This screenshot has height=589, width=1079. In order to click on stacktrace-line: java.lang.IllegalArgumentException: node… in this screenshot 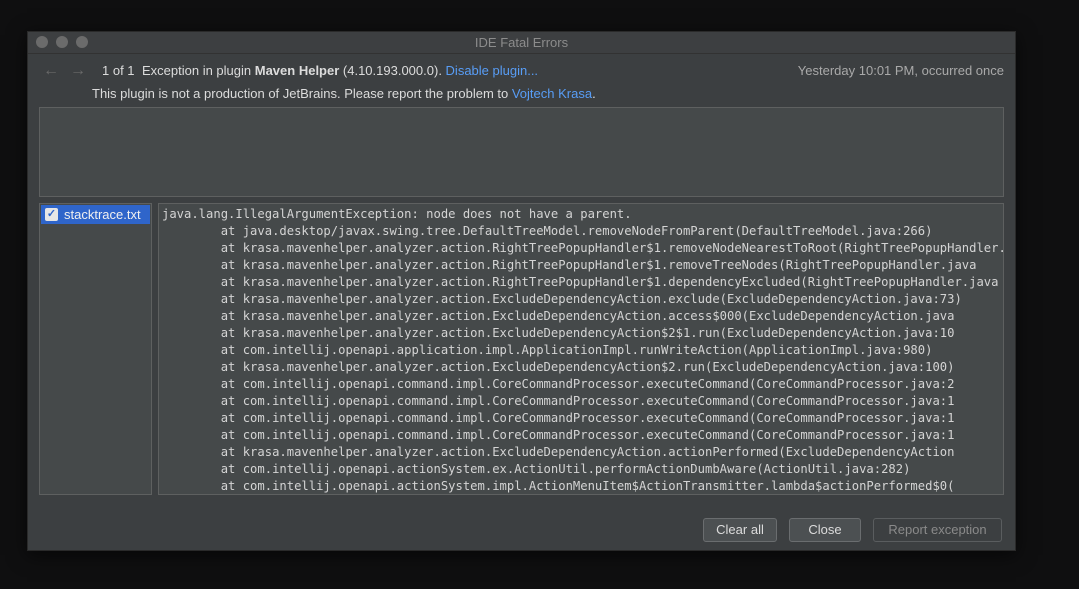, I will do `click(397, 214)`.